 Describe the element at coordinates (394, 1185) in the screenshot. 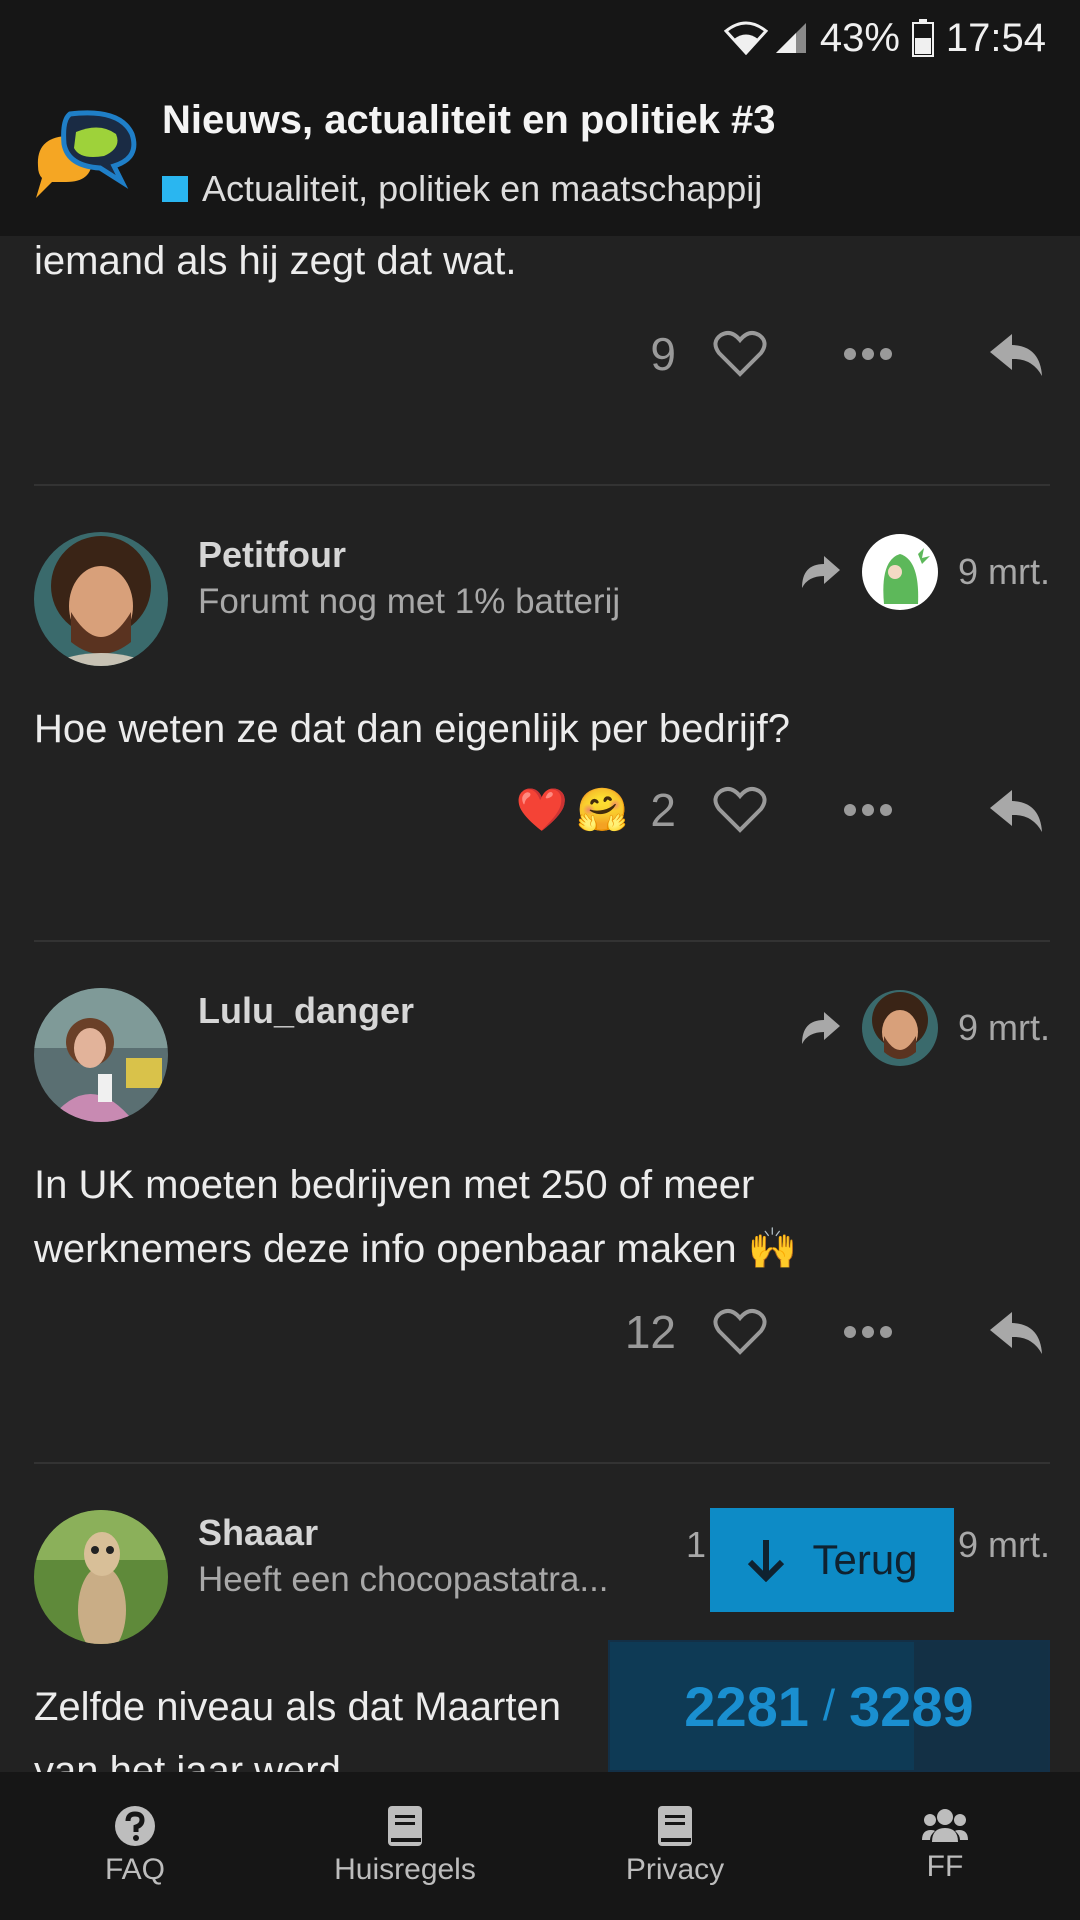

I see `post-text-line: In UK moeten bedrijven met 250 of meer` at that location.